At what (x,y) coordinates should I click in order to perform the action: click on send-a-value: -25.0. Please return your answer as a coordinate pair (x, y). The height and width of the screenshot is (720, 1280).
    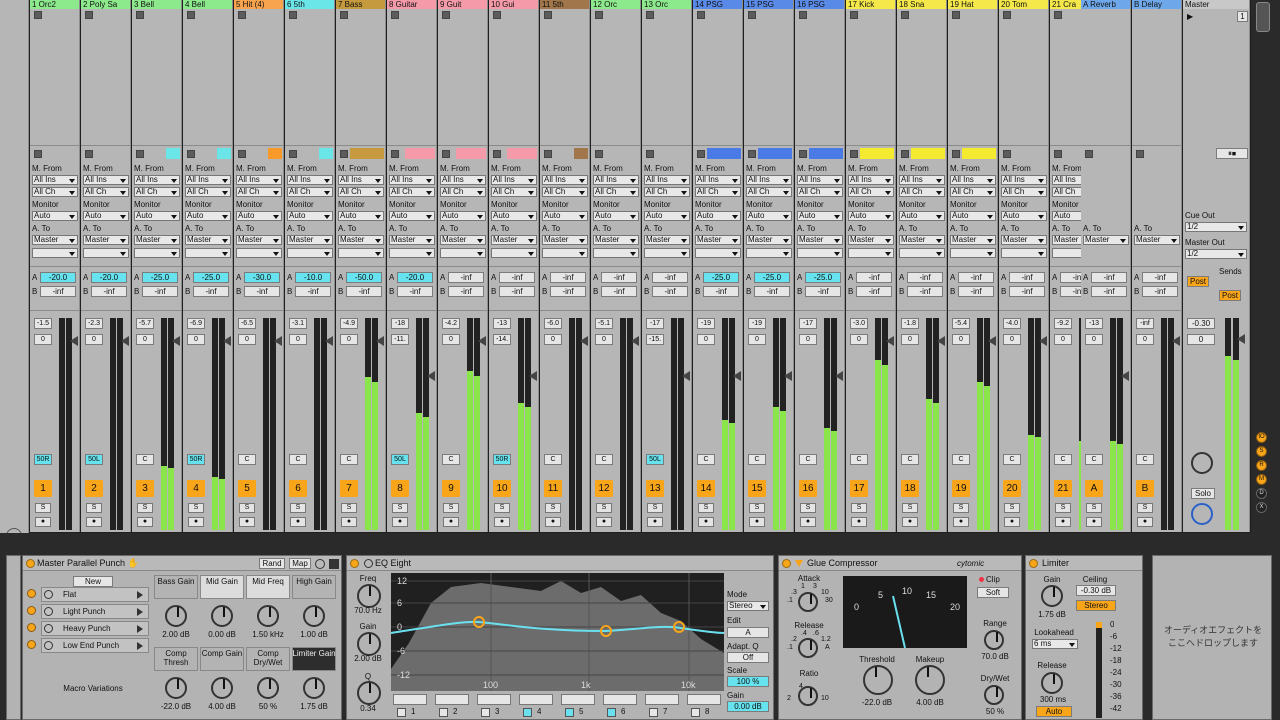
    Looking at the image, I should click on (721, 277).